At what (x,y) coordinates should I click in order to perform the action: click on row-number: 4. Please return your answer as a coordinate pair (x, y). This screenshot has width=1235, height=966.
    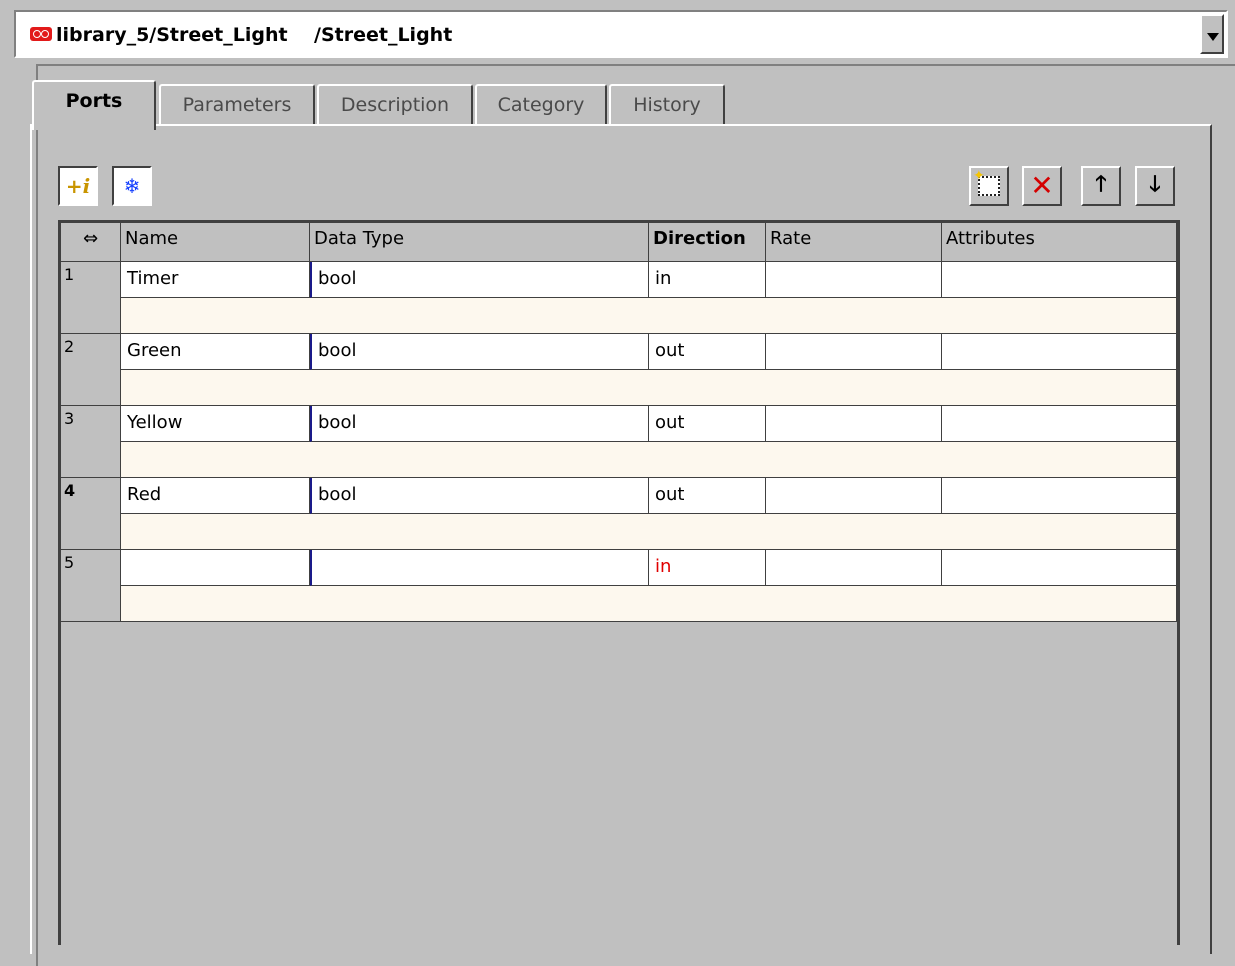
    Looking at the image, I should click on (91, 514).